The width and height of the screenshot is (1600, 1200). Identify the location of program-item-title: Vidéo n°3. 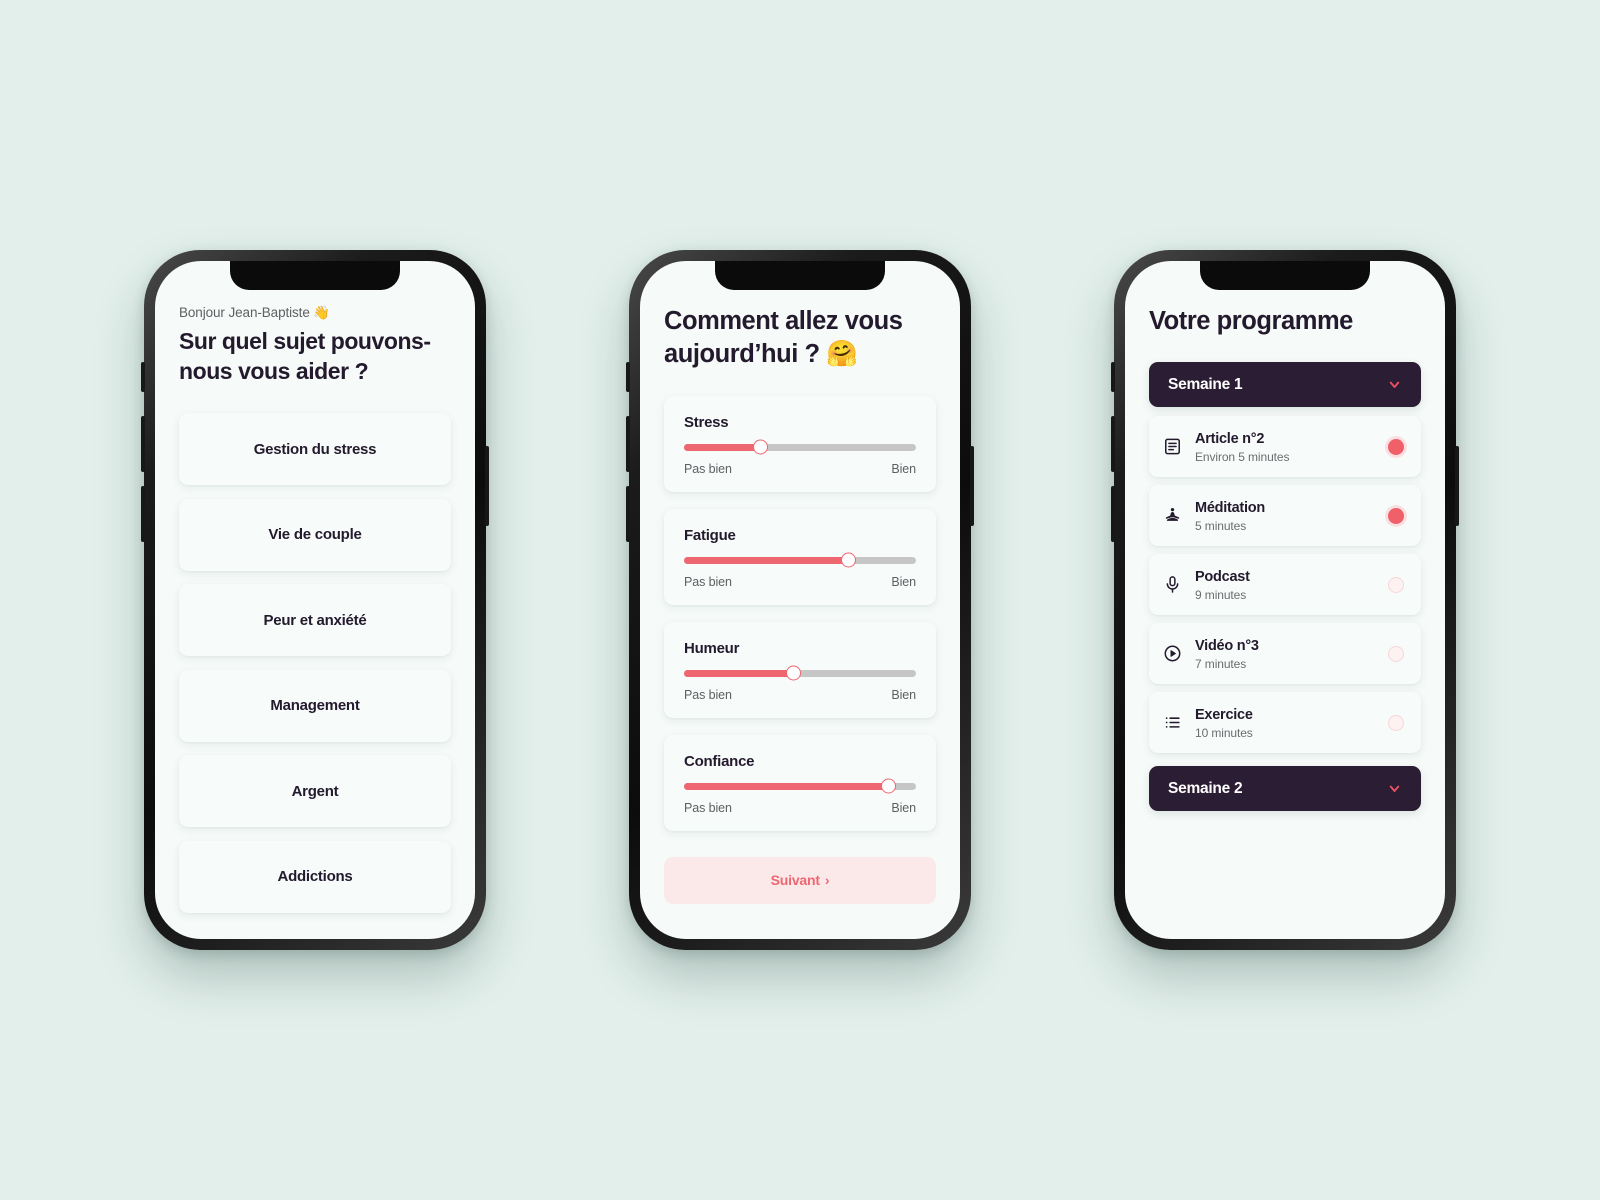
(1227, 646).